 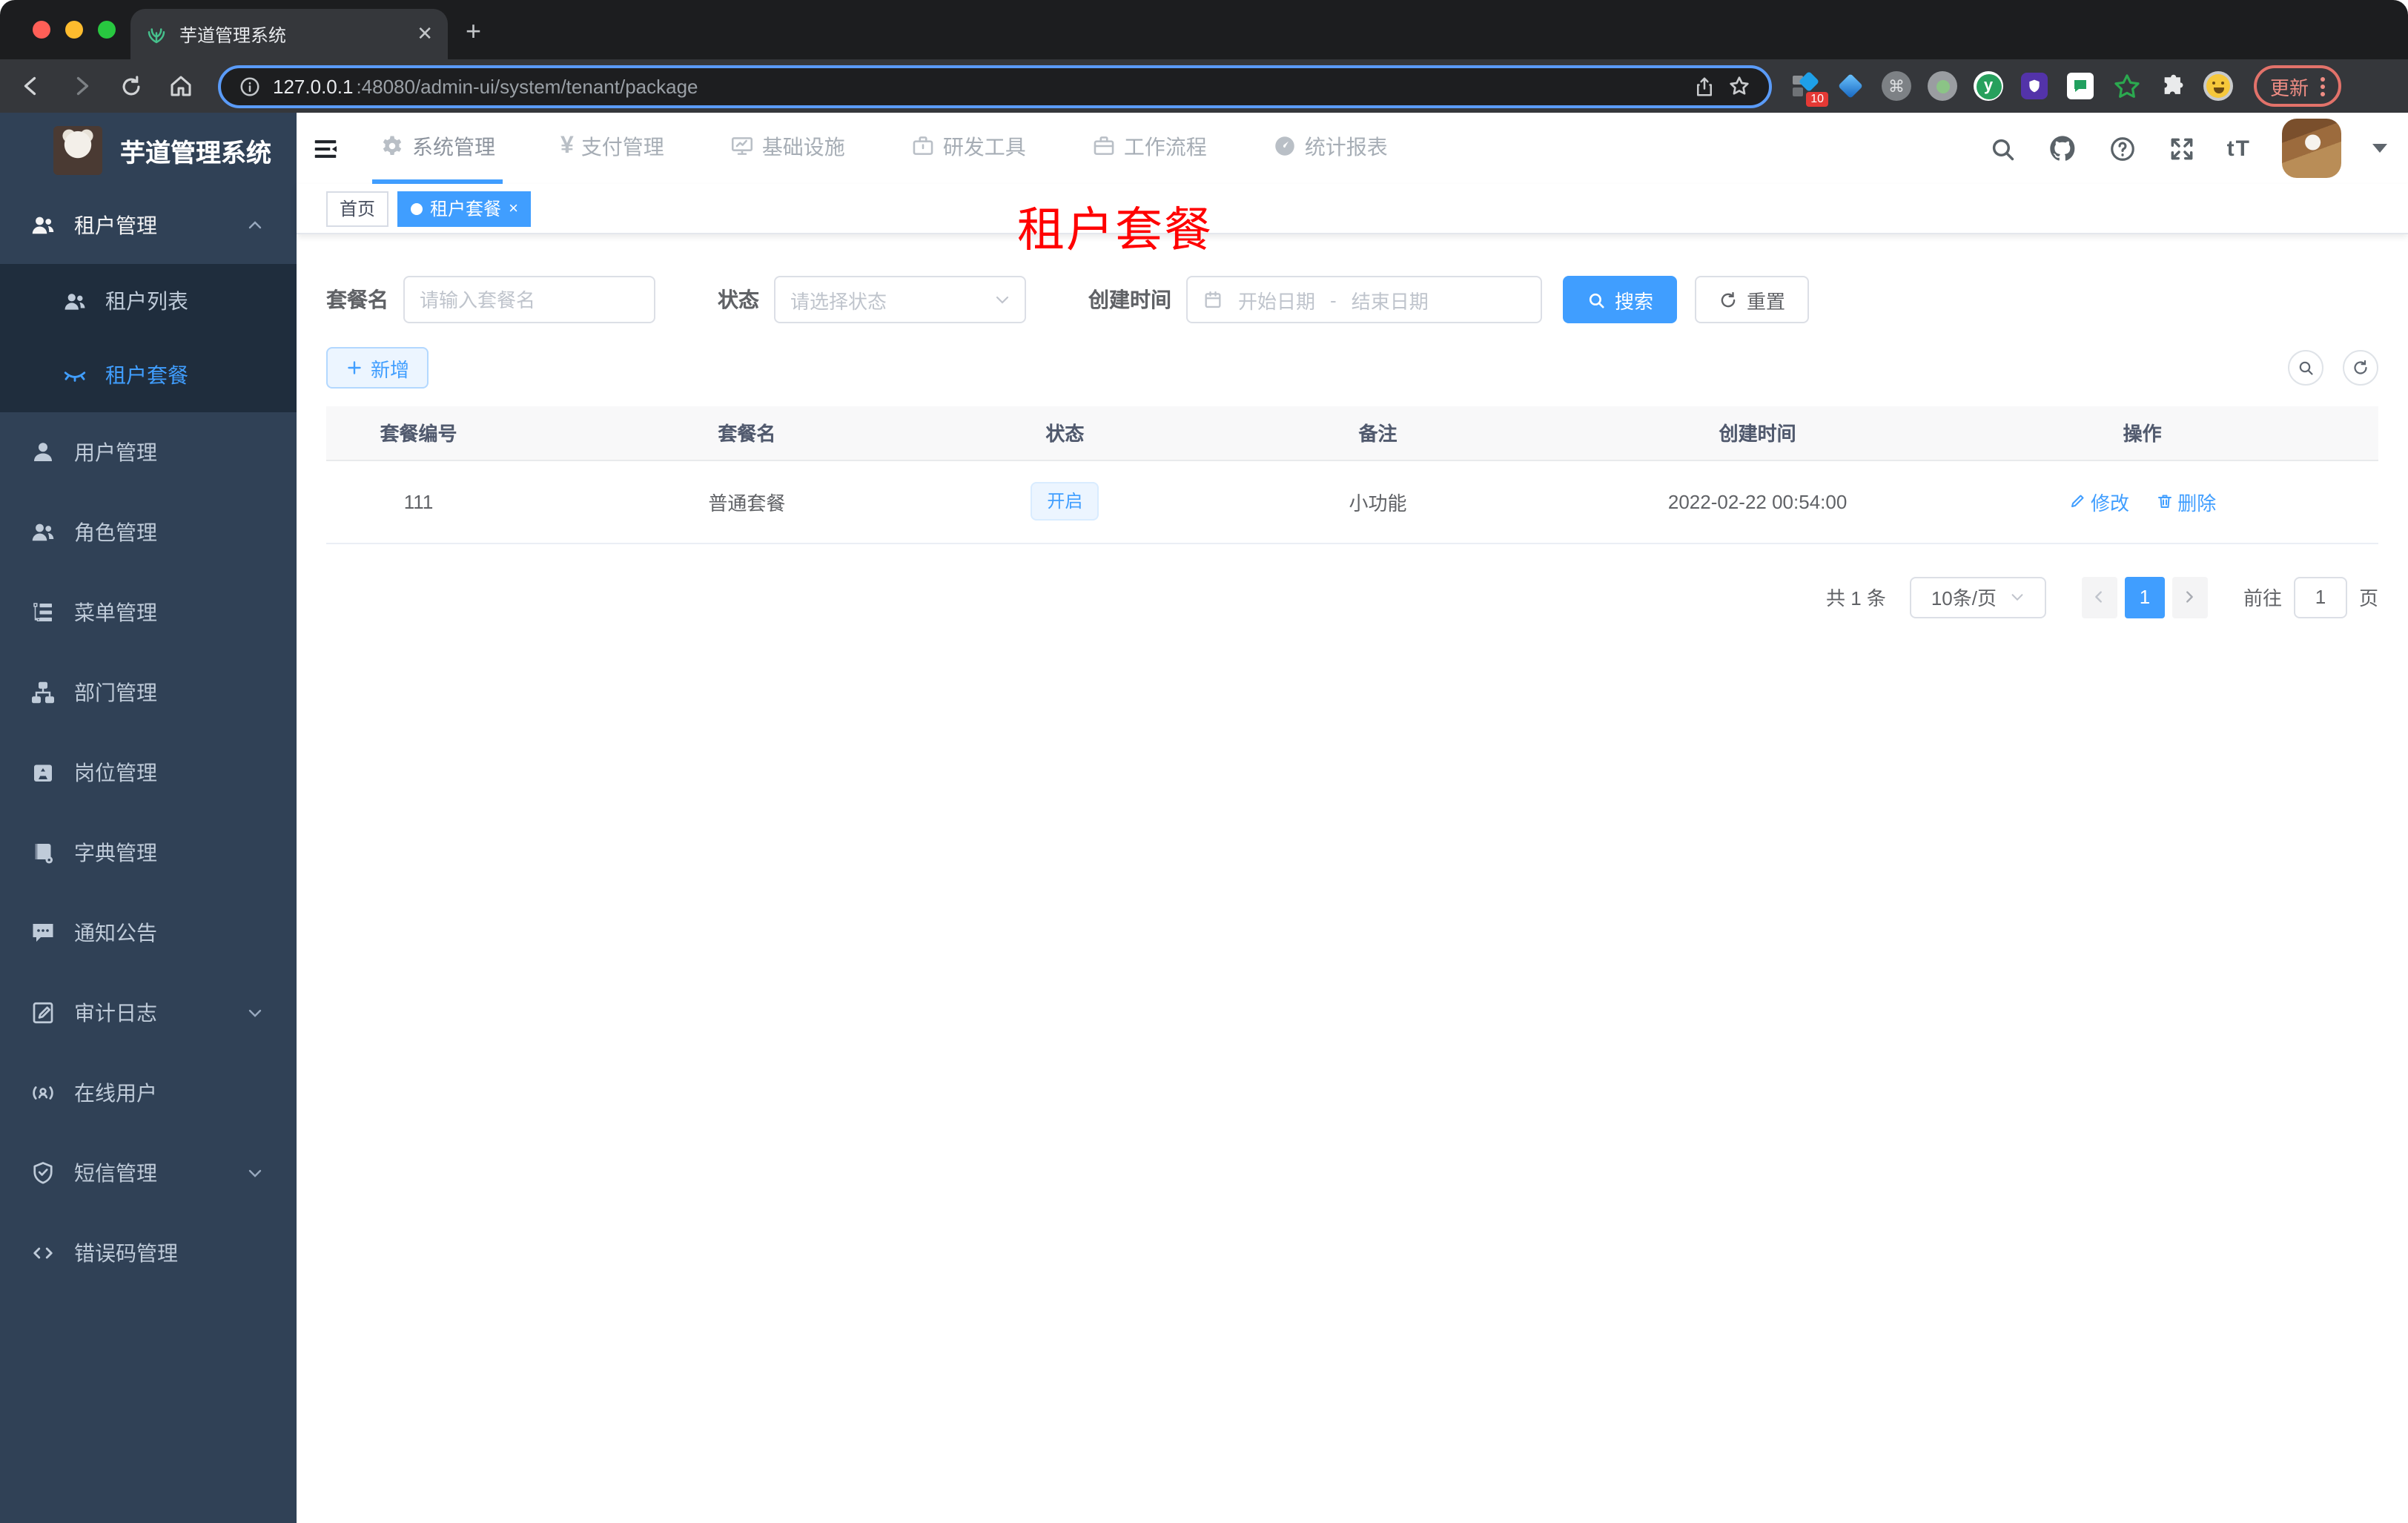 What do you see at coordinates (377, 368) in the screenshot?
I see `add-button: 新增` at bounding box center [377, 368].